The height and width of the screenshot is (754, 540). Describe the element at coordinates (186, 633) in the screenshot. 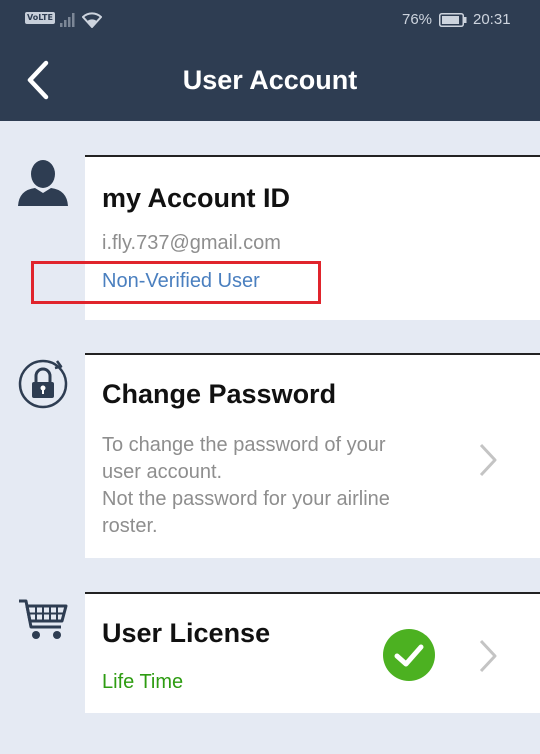

I see `license-title: User License` at that location.